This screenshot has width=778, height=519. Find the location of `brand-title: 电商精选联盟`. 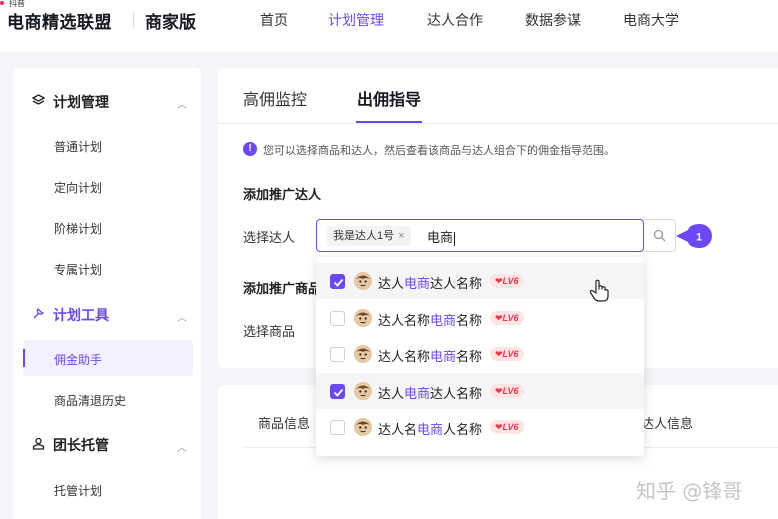

brand-title: 电商精选联盟 is located at coordinates (59, 20).